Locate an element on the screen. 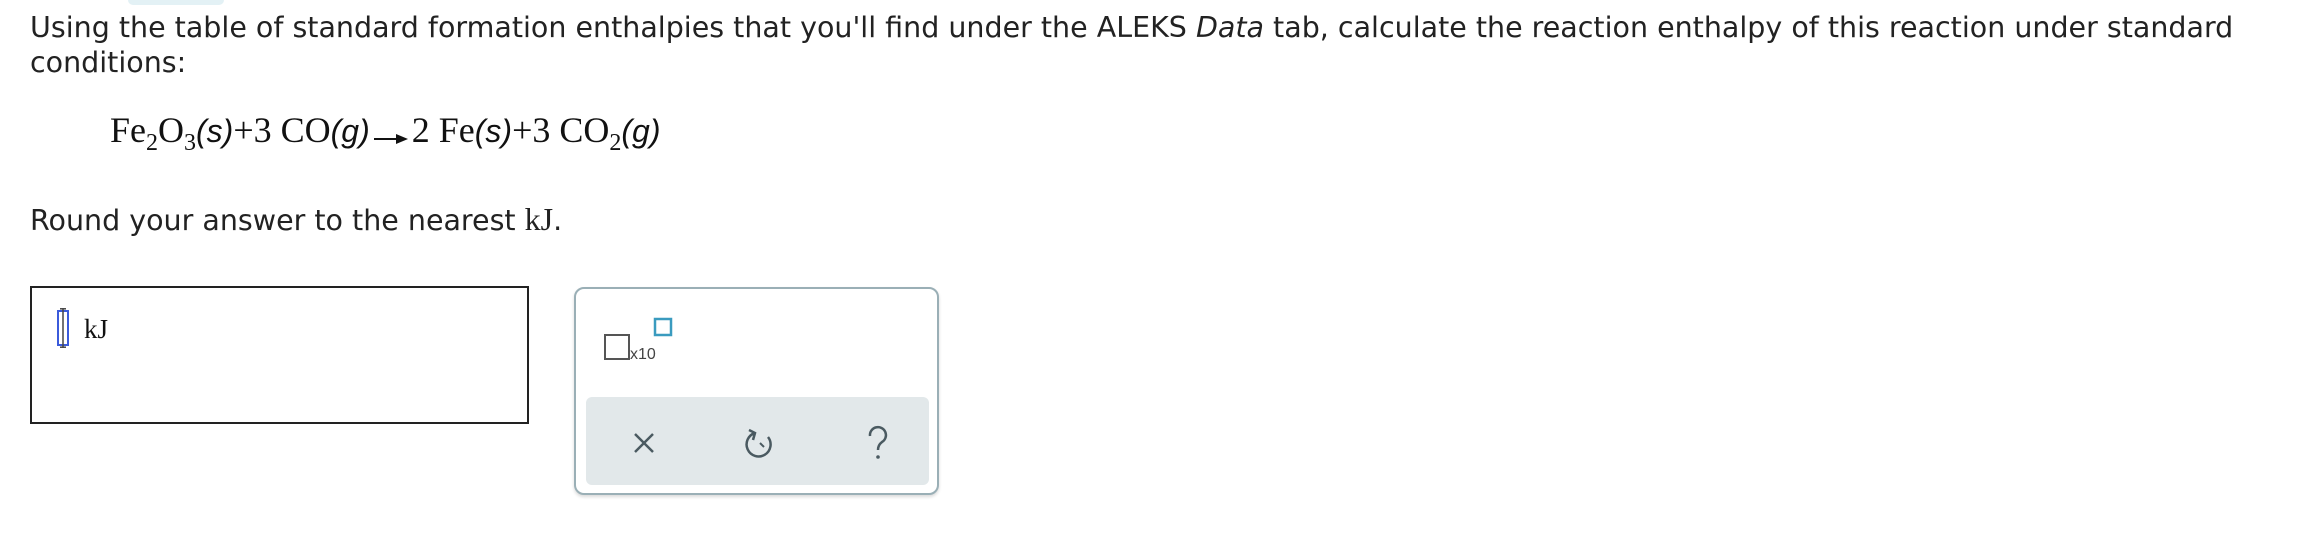  reaction-arrow-icon is located at coordinates (390, 134).